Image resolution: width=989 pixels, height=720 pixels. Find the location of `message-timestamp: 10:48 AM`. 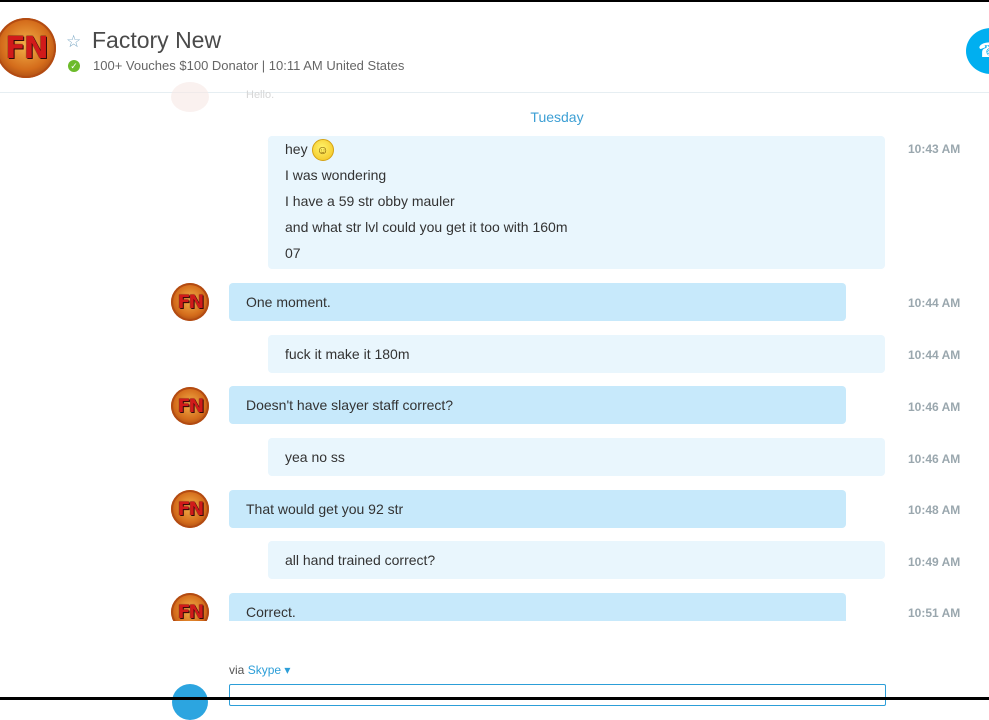

message-timestamp: 10:48 AM is located at coordinates (934, 510).